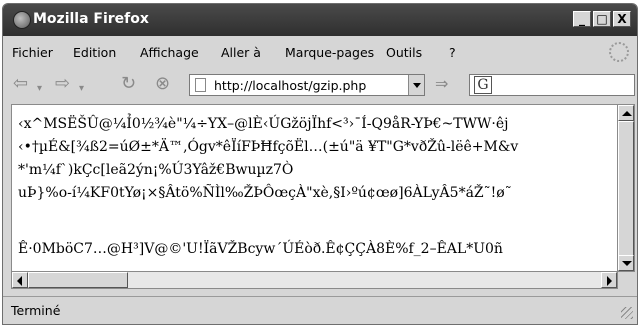 Image resolution: width=641 pixels, height=328 pixels. What do you see at coordinates (626, 113) in the screenshot?
I see `scroll-up-button` at bounding box center [626, 113].